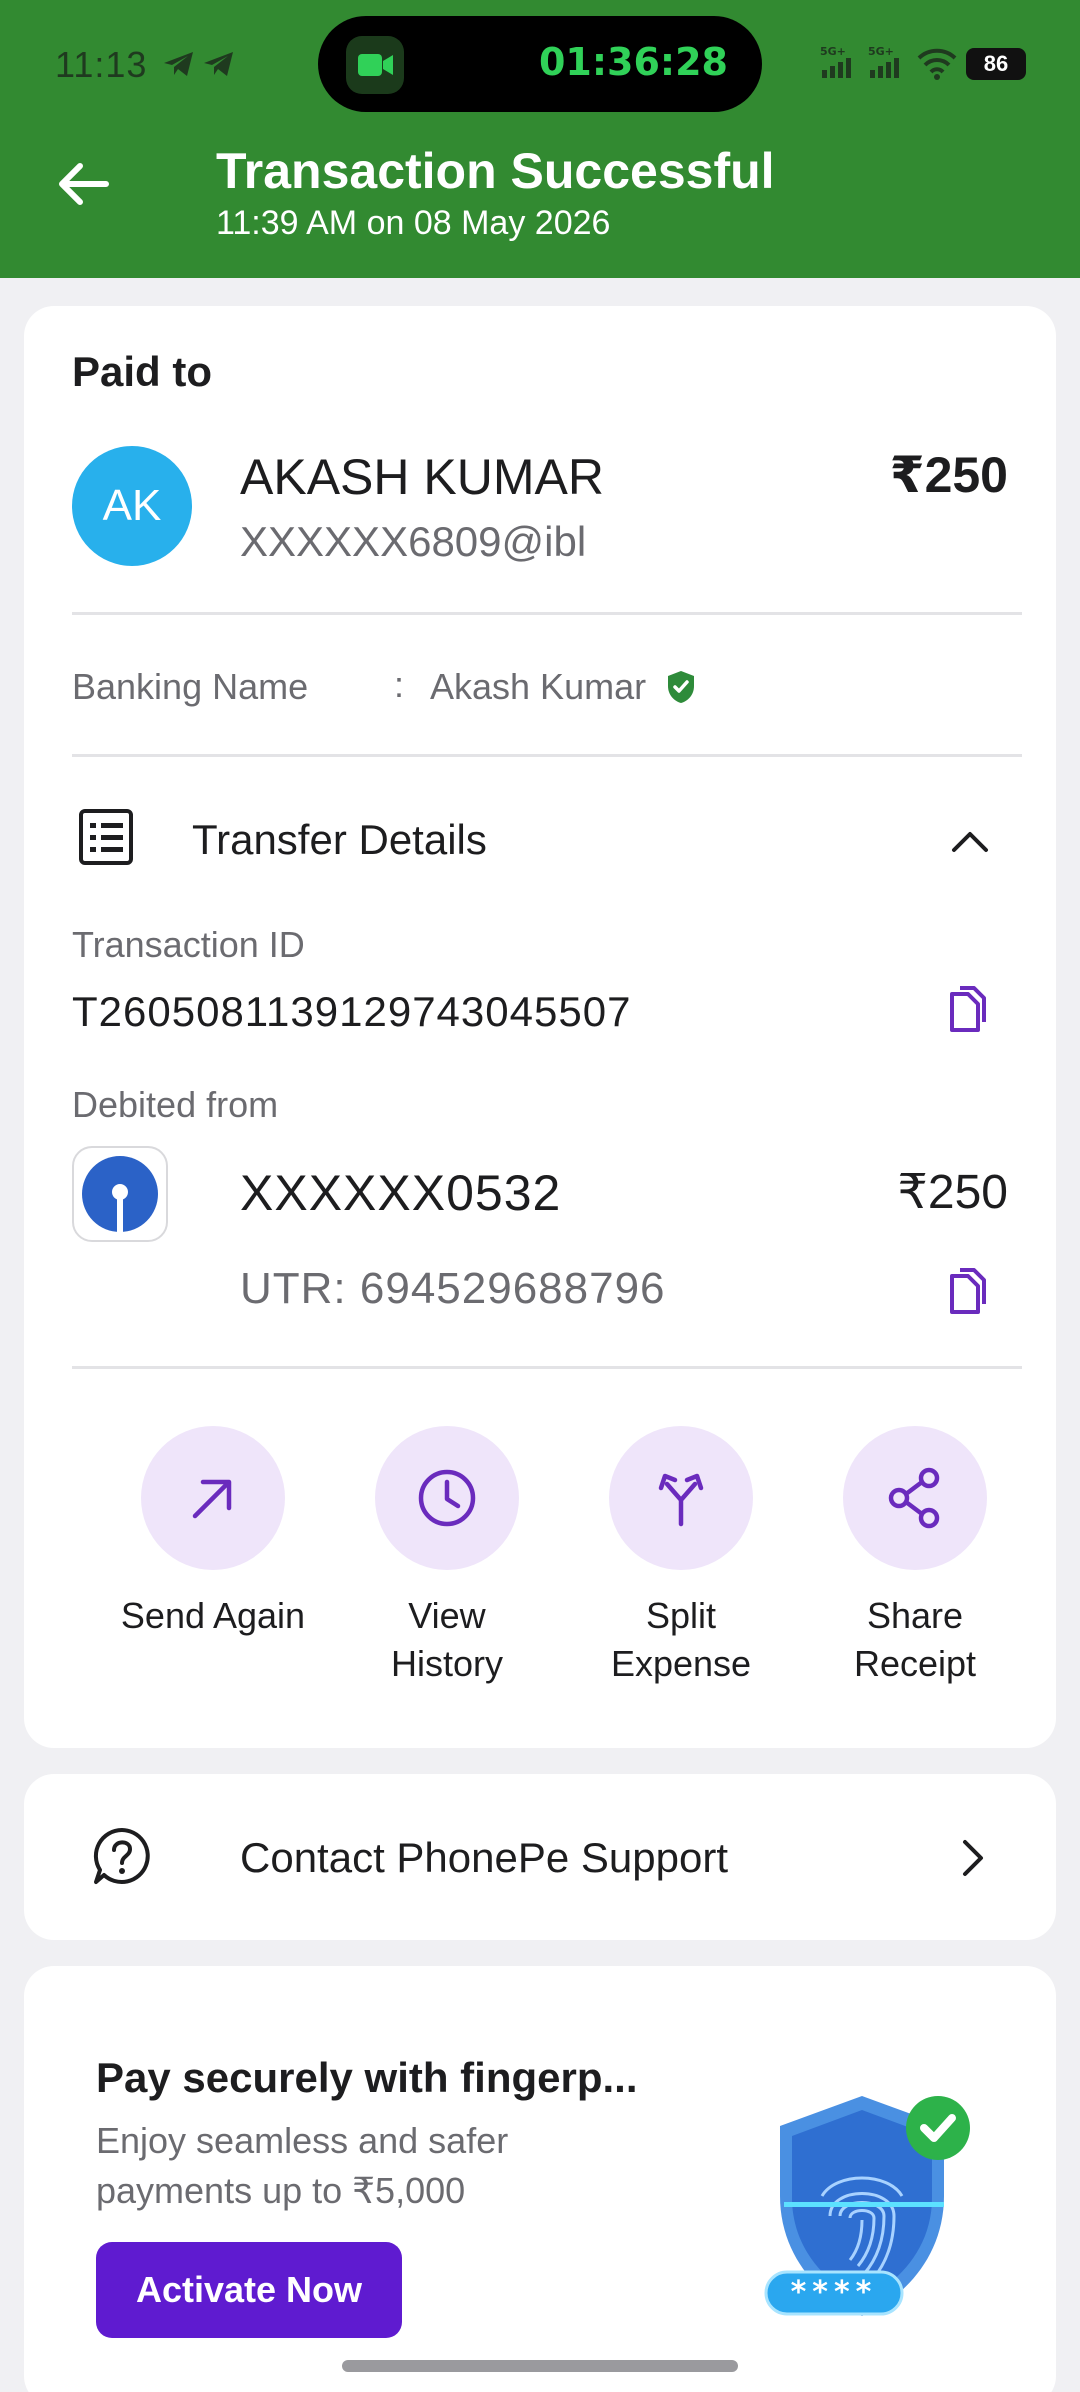 This screenshot has width=1080, height=2392. I want to click on action-label: Split Expense, so click(681, 1639).